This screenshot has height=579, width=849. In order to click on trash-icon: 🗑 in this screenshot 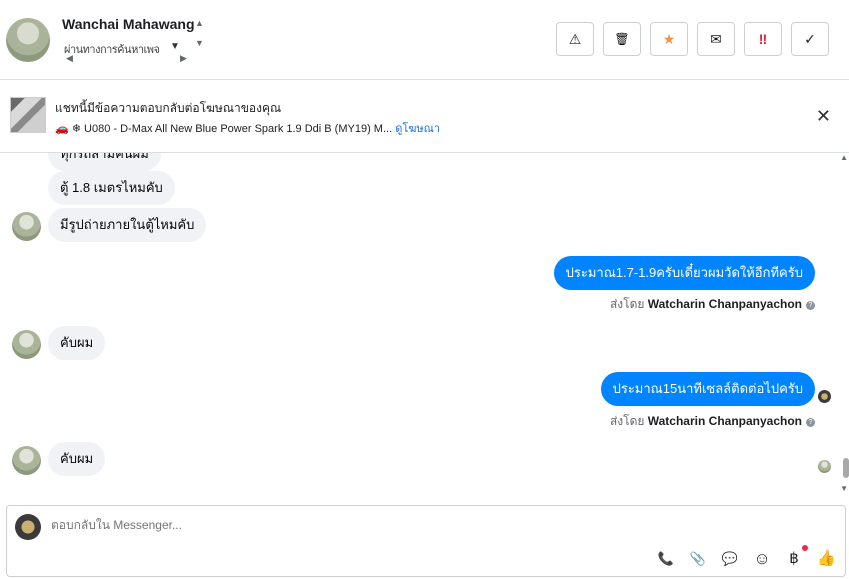, I will do `click(622, 39)`.